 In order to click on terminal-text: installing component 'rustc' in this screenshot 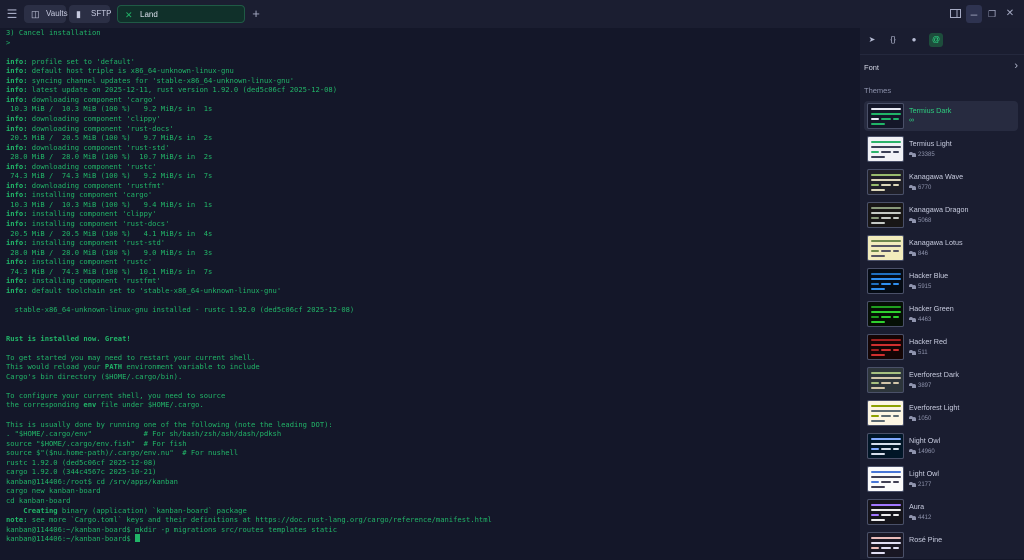, I will do `click(90, 262)`.